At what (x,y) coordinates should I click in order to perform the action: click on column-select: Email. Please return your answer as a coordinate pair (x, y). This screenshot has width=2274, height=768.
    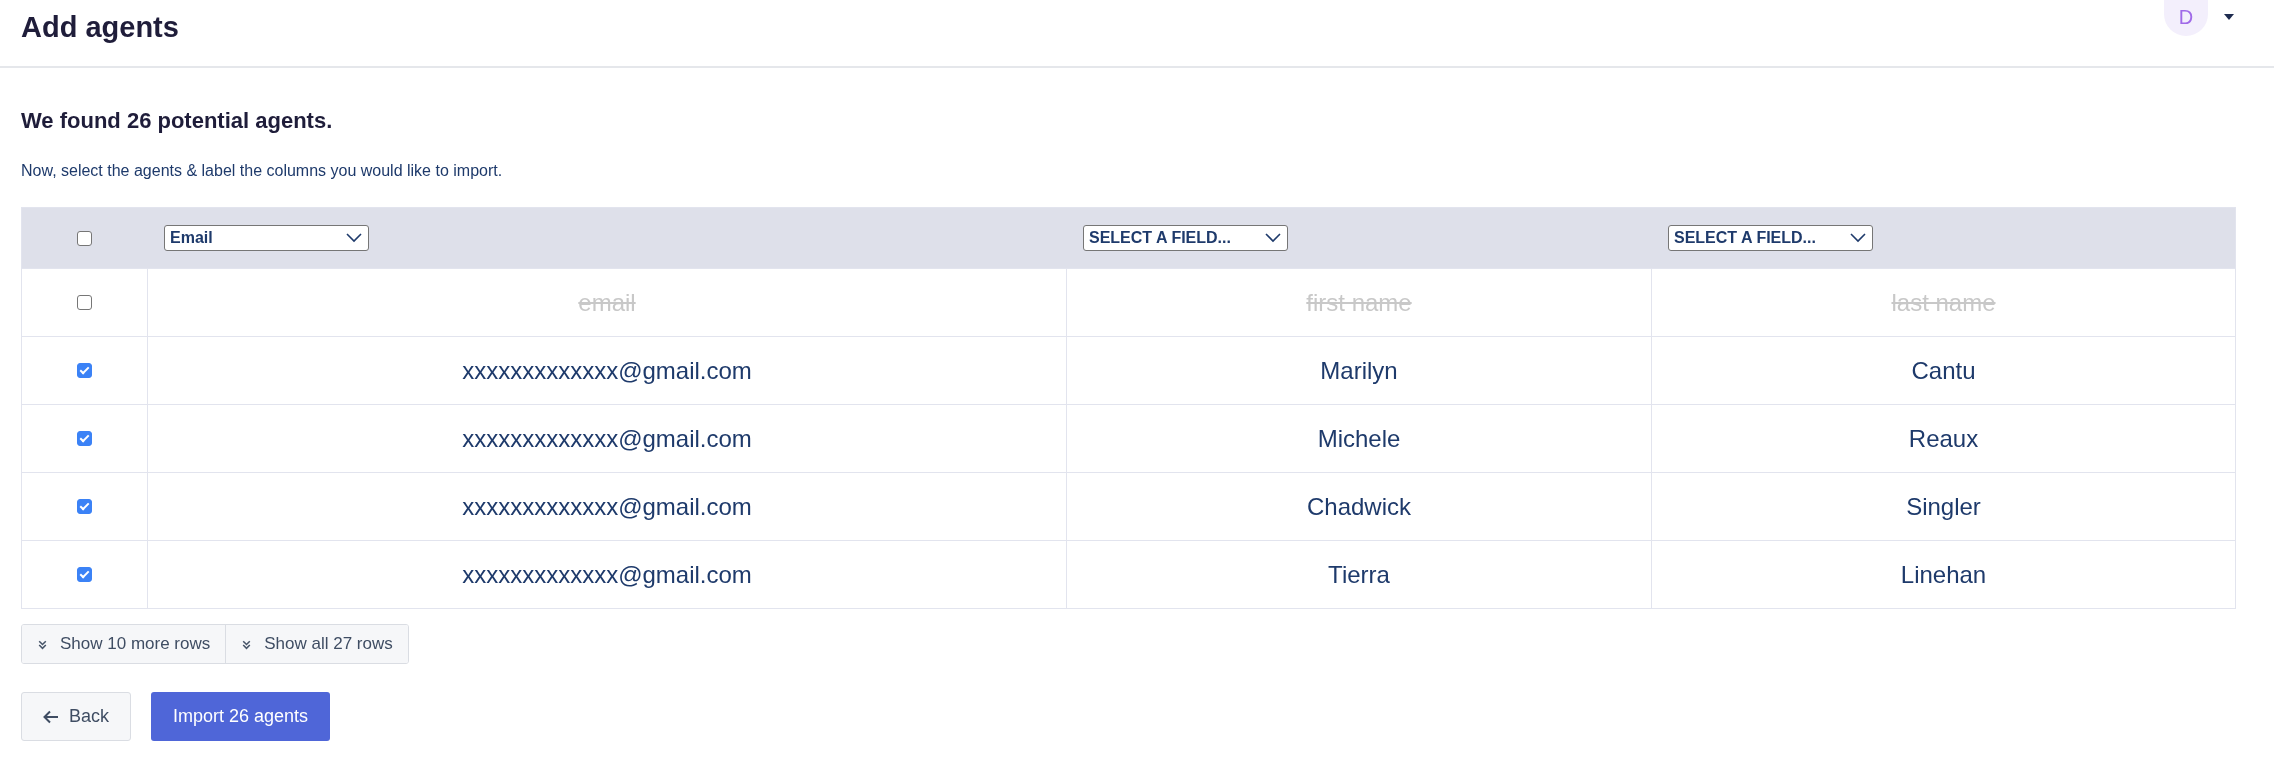
    Looking at the image, I should click on (266, 238).